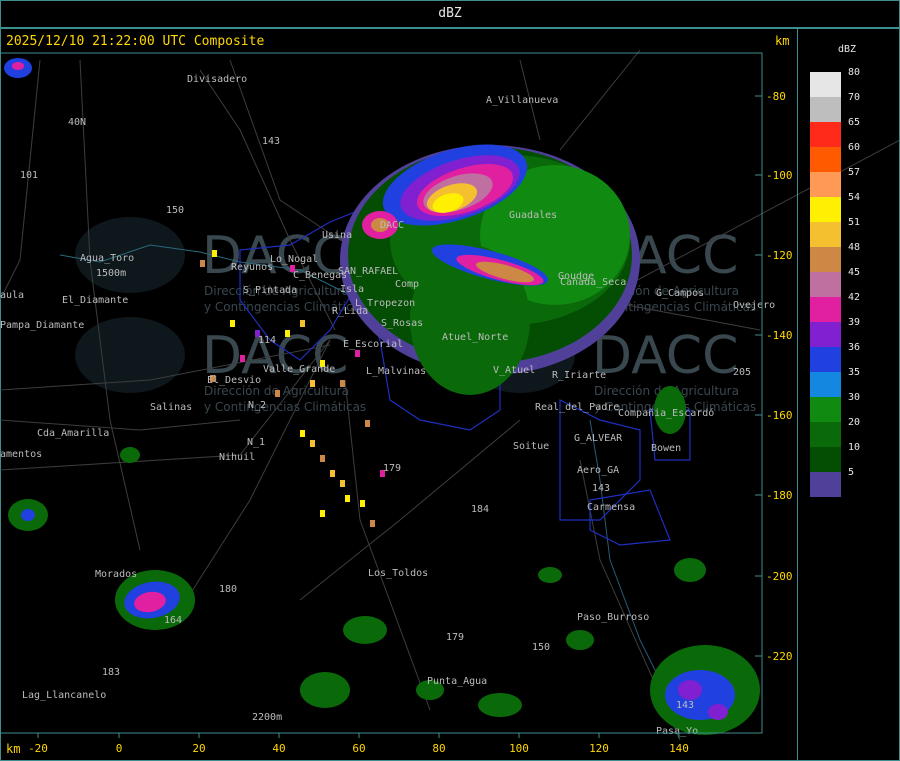 The image size is (900, 761). Describe the element at coordinates (782, 41) in the screenshot. I see `km-unit-top: km` at that location.